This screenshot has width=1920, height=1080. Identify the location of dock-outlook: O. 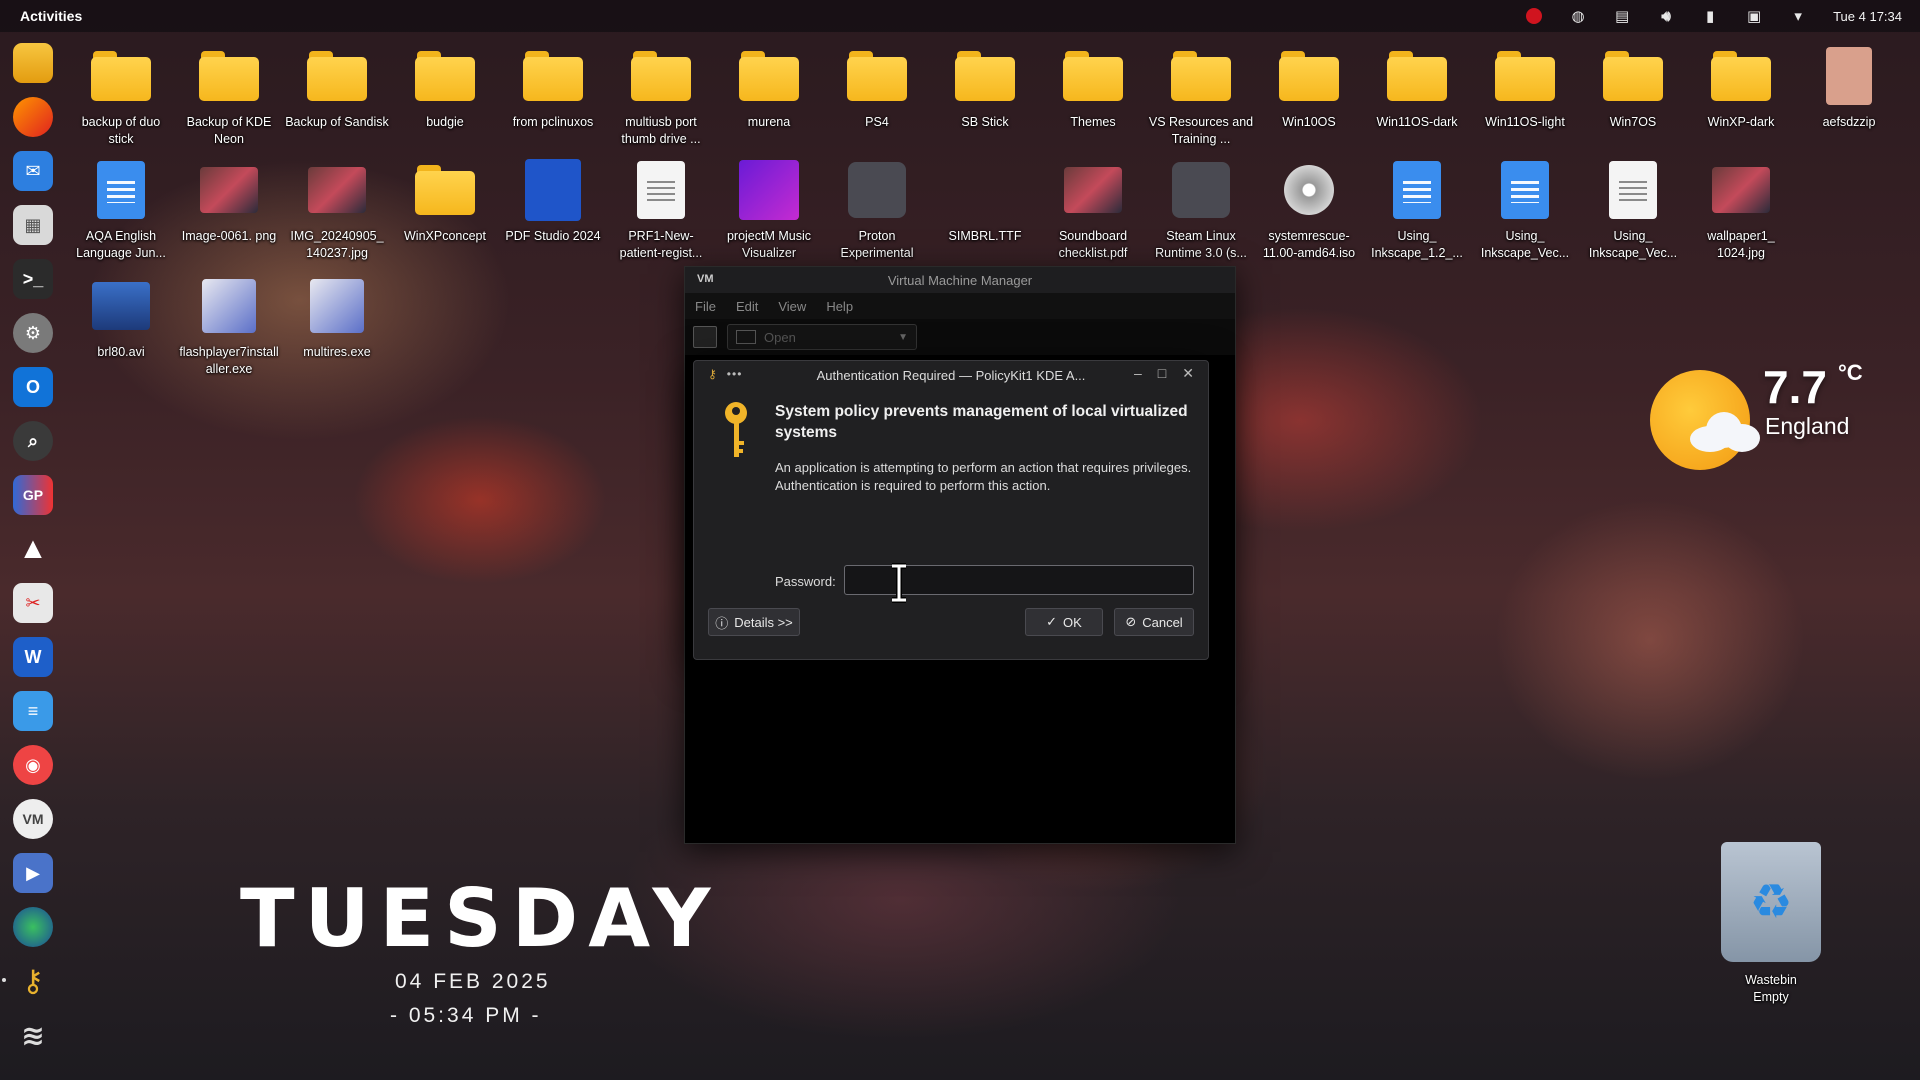
(33, 387).